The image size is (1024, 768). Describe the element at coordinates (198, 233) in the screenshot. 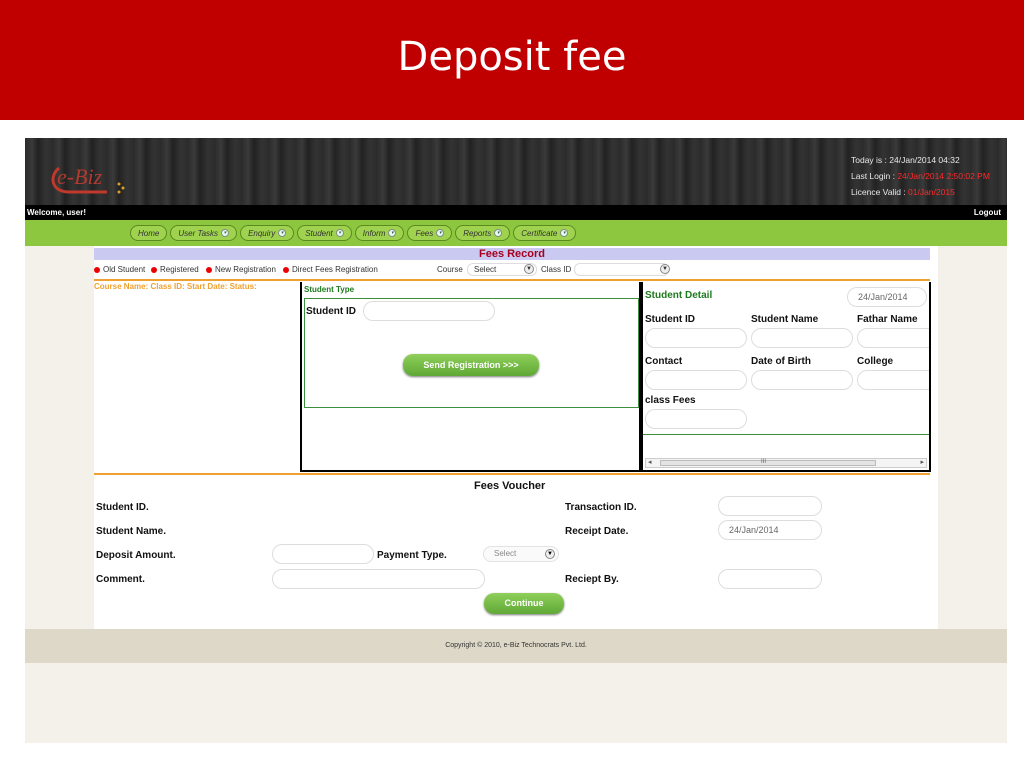

I see `menu-item-label: User Tasks` at that location.